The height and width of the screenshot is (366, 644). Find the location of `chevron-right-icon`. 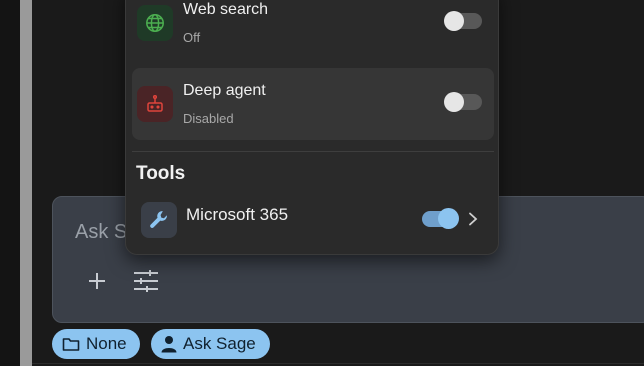

chevron-right-icon is located at coordinates (473, 219).